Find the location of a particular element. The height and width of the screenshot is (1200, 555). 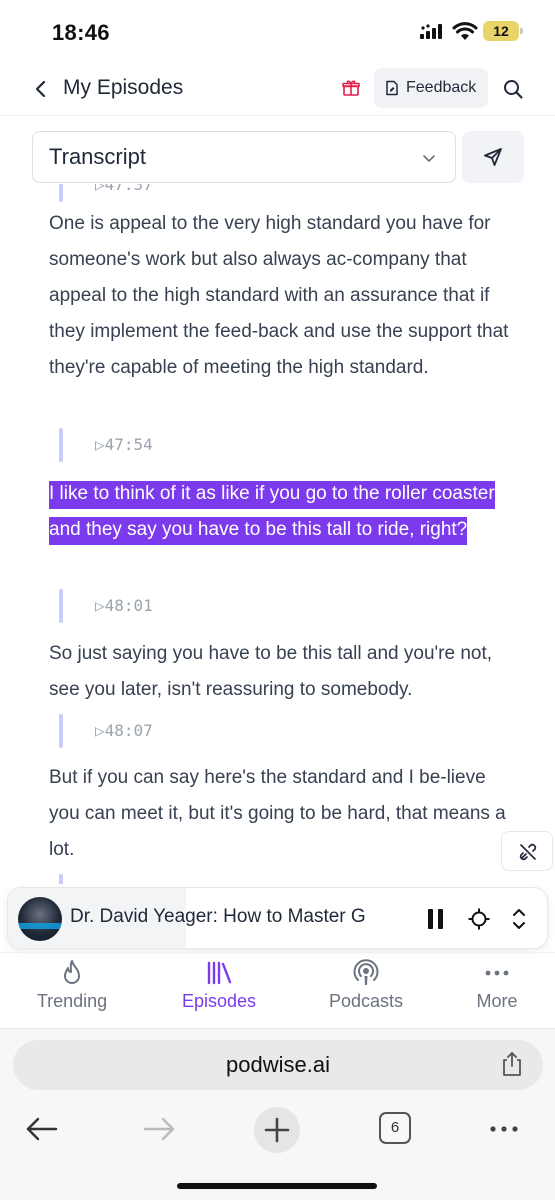

timestamp-label: ▷48:01 is located at coordinates (124, 605).